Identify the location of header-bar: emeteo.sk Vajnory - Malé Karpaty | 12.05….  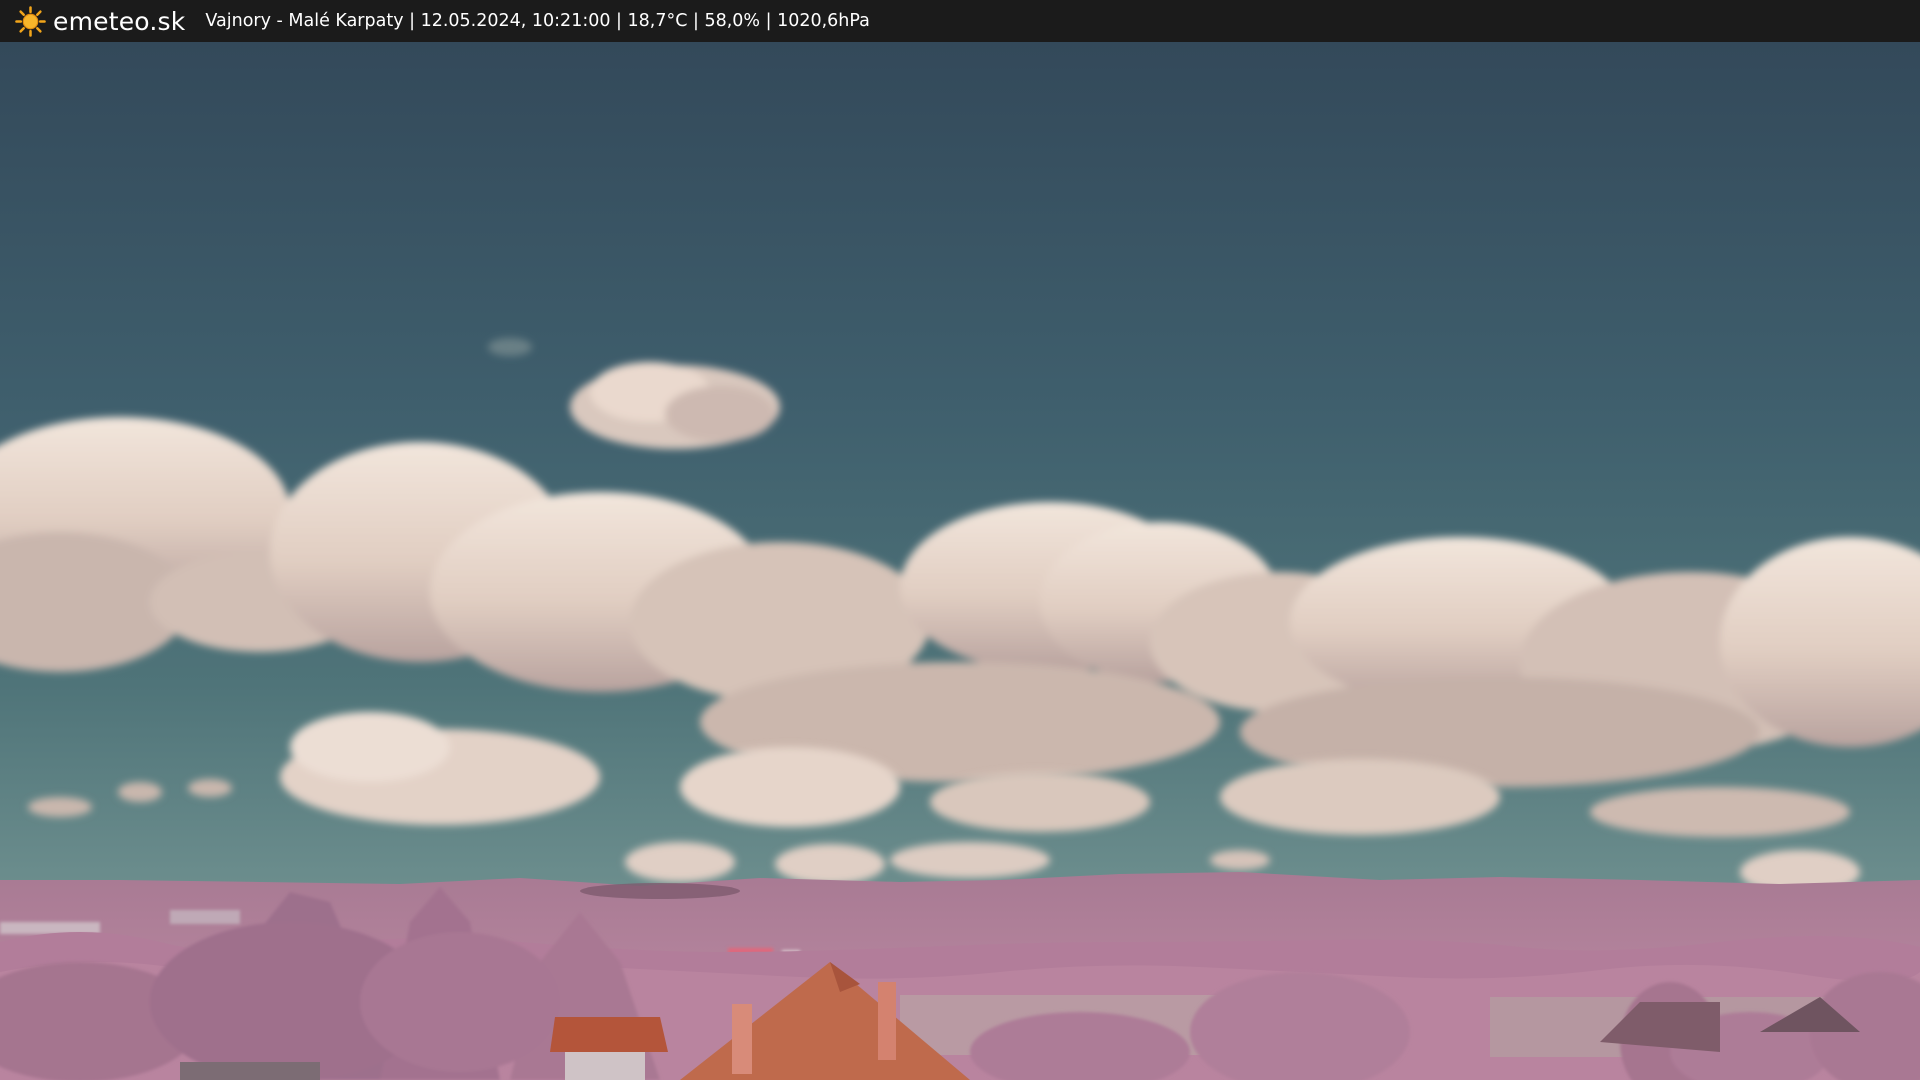
(960, 21).